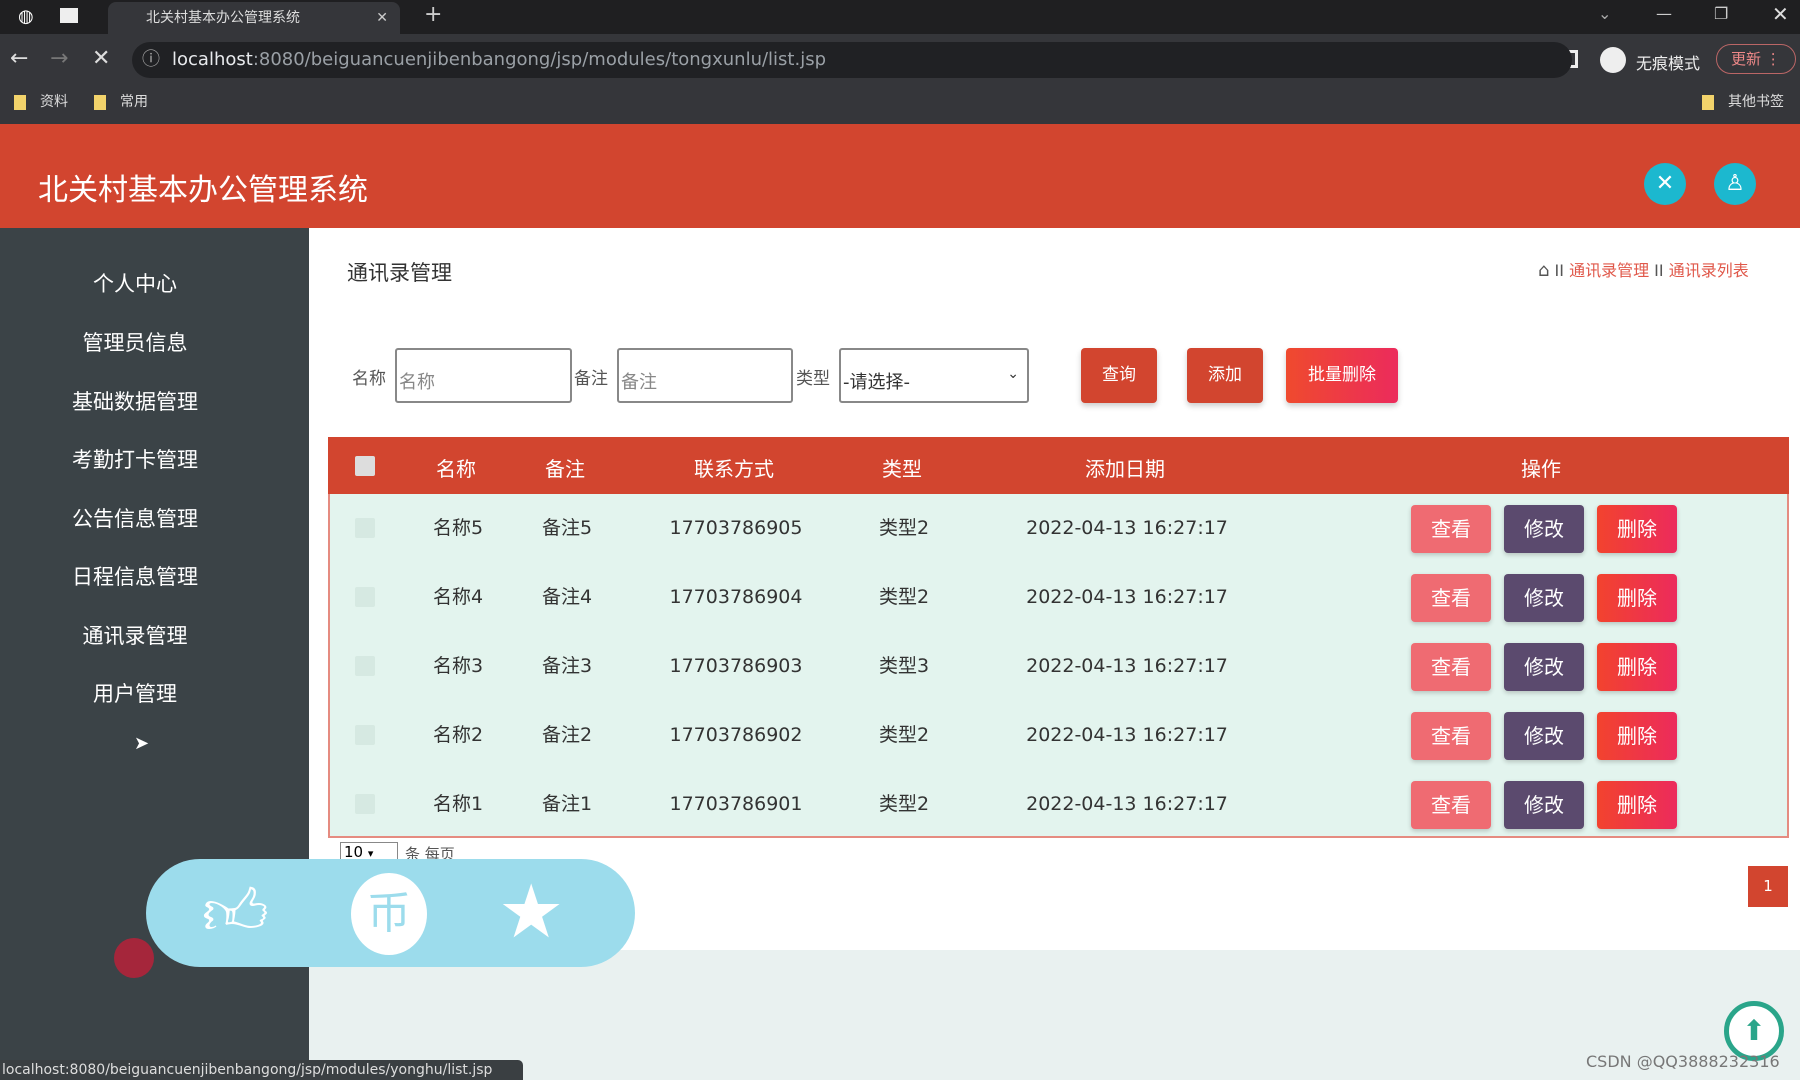 This screenshot has height=1080, width=1800. What do you see at coordinates (1708, 270) in the screenshot?
I see `breadcrumb-contacts-list: 通讯录列表` at bounding box center [1708, 270].